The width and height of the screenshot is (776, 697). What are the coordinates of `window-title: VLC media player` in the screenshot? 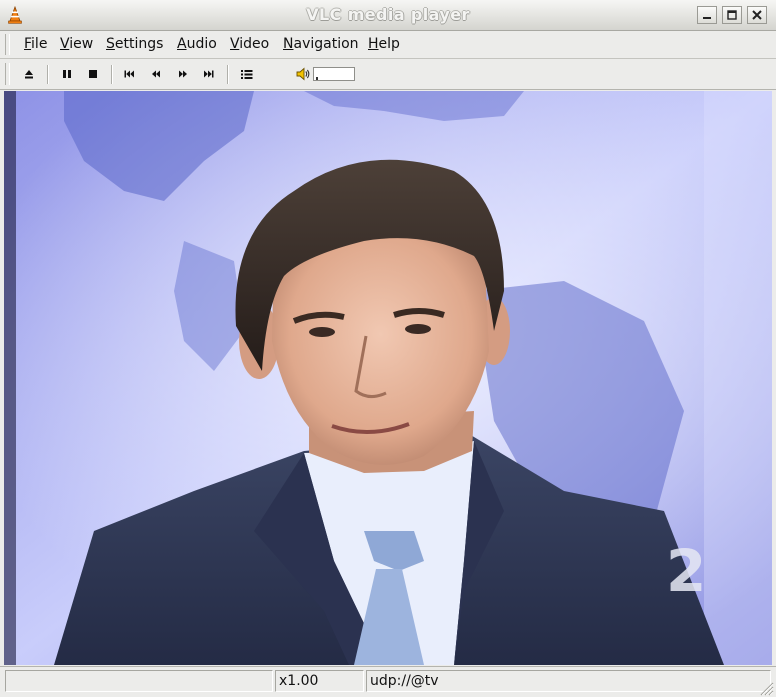 It's located at (388, 14).